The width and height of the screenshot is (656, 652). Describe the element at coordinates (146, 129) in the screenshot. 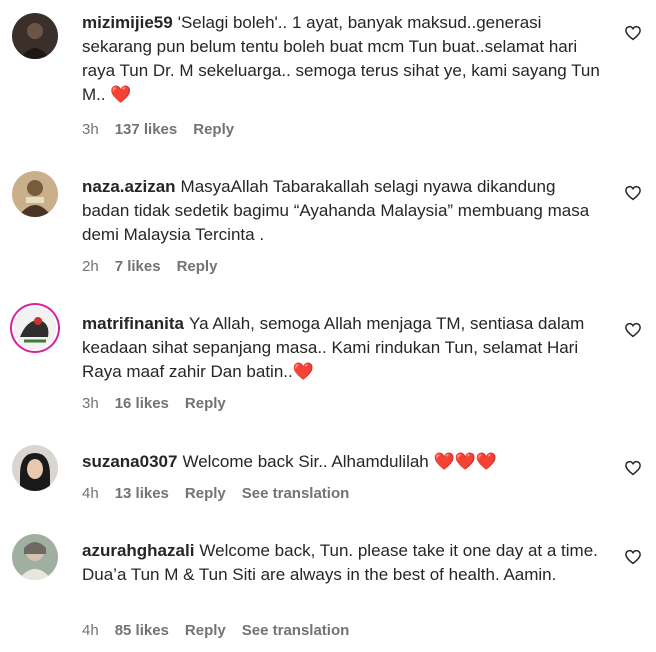

I see `comment-likes: 137 likes` at that location.